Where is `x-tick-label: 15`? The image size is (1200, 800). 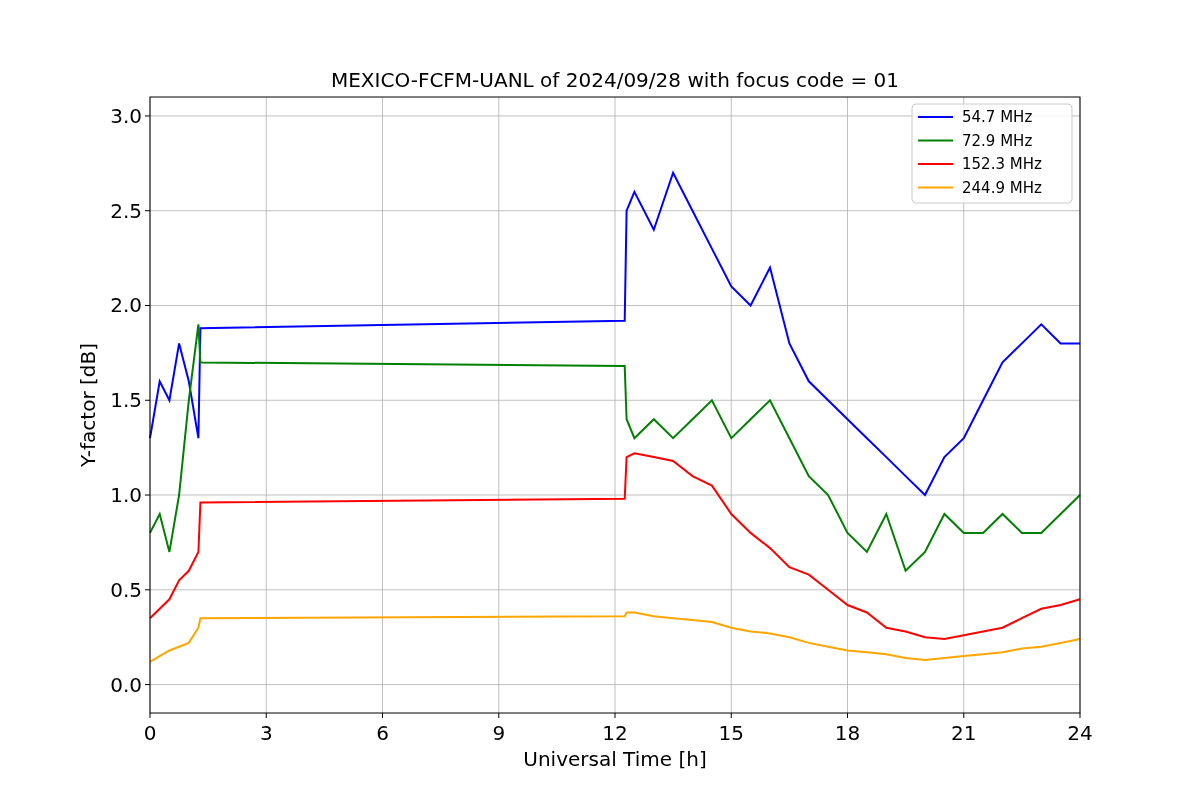 x-tick-label: 15 is located at coordinates (731, 733).